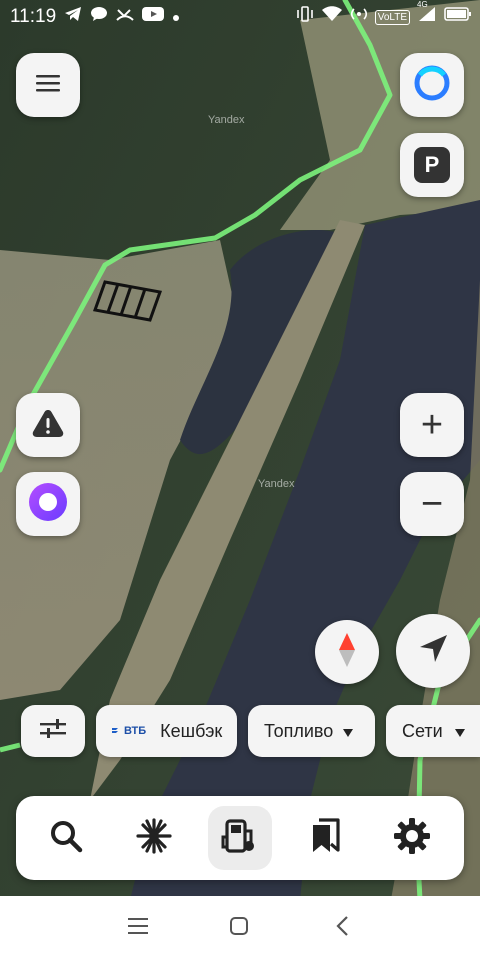 The width and height of the screenshot is (480, 960). I want to click on vibrate-icon, so click(305, 17).